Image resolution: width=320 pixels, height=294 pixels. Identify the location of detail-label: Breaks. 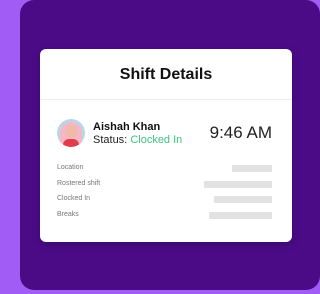
(68, 214).